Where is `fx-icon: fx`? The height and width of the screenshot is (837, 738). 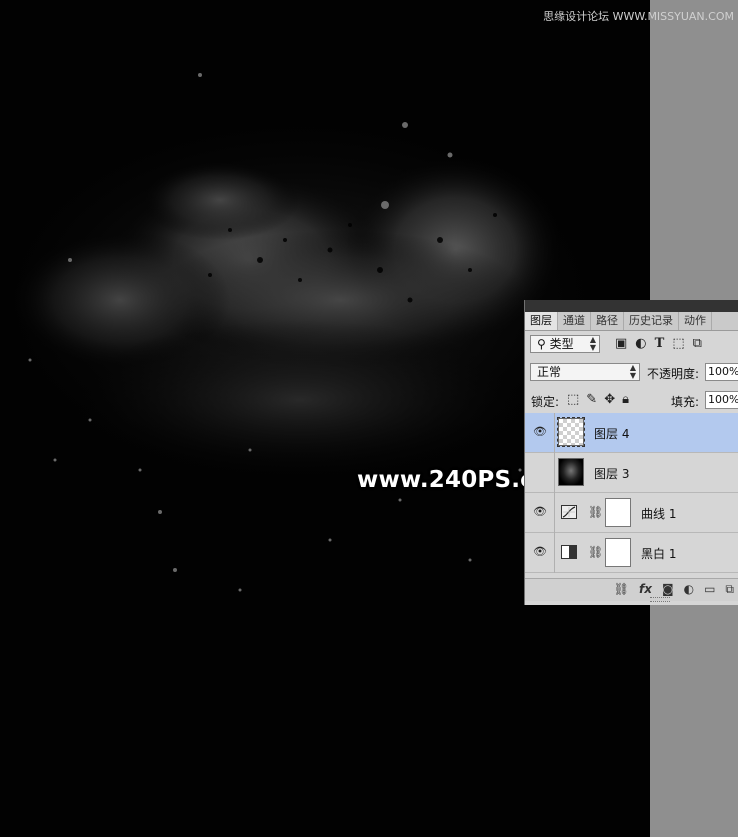 fx-icon: fx is located at coordinates (645, 589).